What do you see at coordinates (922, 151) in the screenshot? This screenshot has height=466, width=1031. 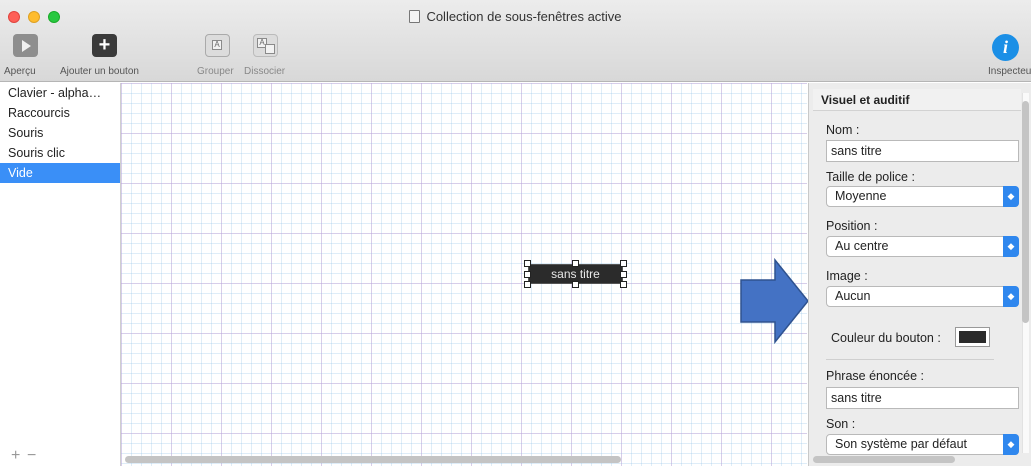 I see `nom-field: sans titre` at bounding box center [922, 151].